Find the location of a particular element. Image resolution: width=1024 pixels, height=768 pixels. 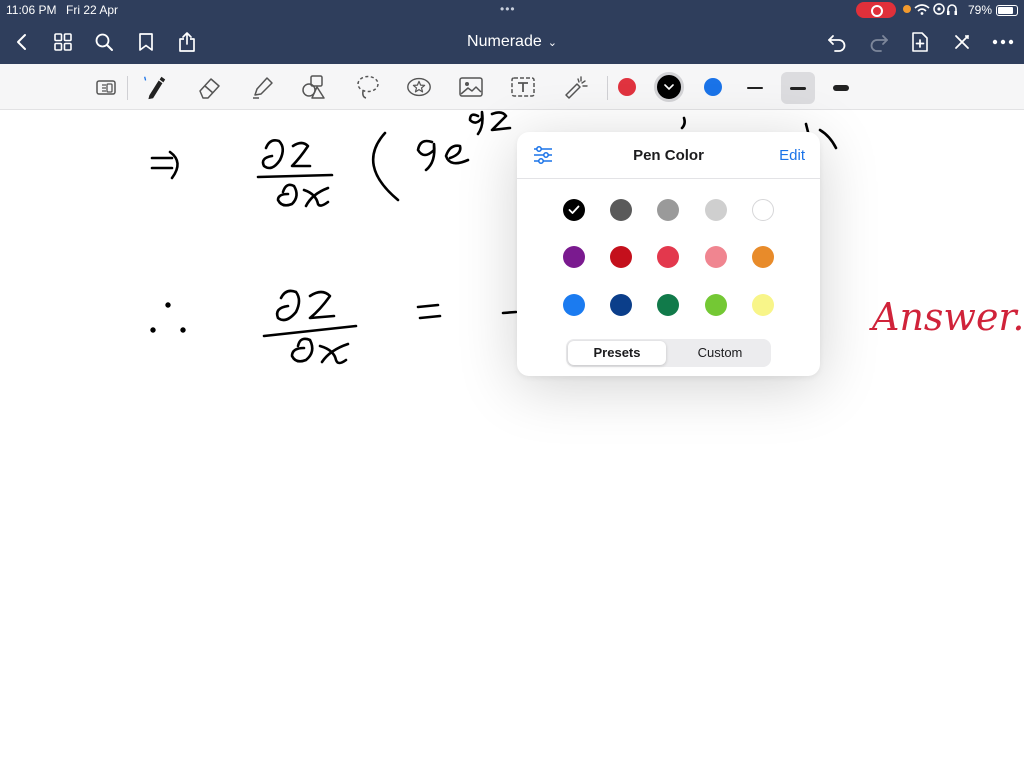

read-only-mode-icon is located at coordinates (106, 87).